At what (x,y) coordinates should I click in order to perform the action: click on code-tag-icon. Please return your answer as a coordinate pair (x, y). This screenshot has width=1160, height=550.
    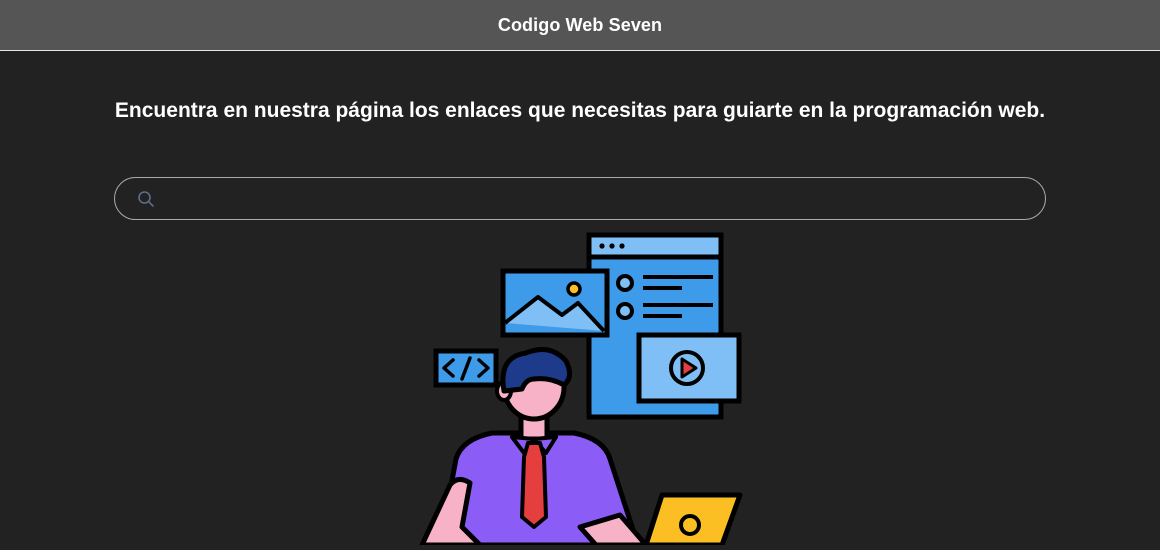
    Looking at the image, I should click on (466, 368).